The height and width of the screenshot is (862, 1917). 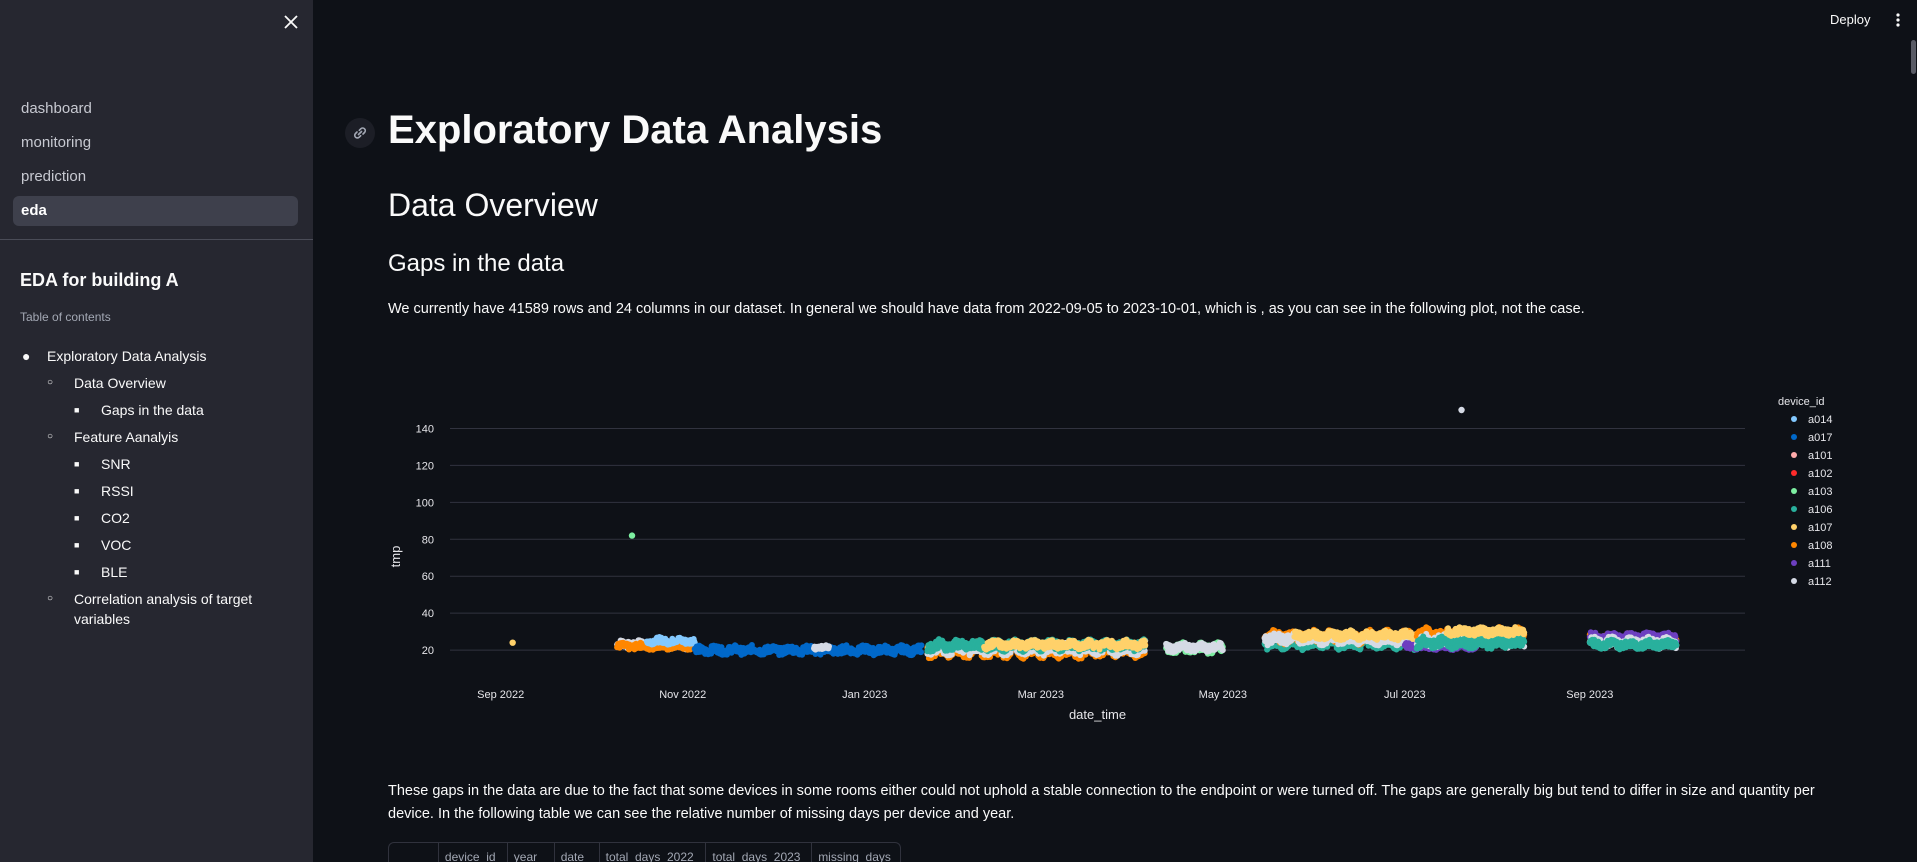 I want to click on close-sidebar-button, so click(x=291, y=22).